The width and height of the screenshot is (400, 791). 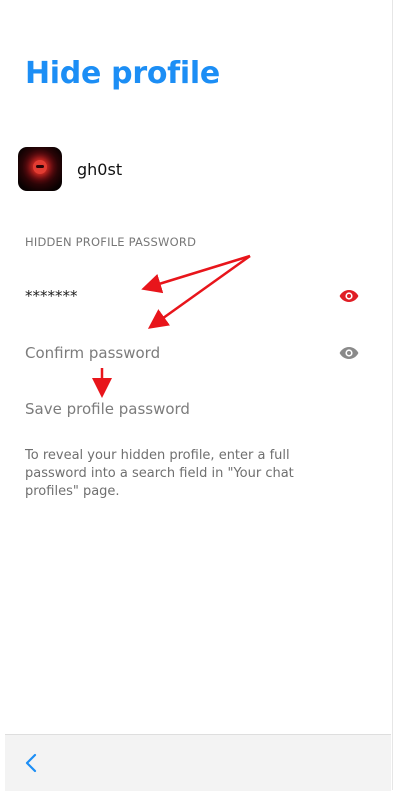 I want to click on avatar, so click(x=40, y=169).